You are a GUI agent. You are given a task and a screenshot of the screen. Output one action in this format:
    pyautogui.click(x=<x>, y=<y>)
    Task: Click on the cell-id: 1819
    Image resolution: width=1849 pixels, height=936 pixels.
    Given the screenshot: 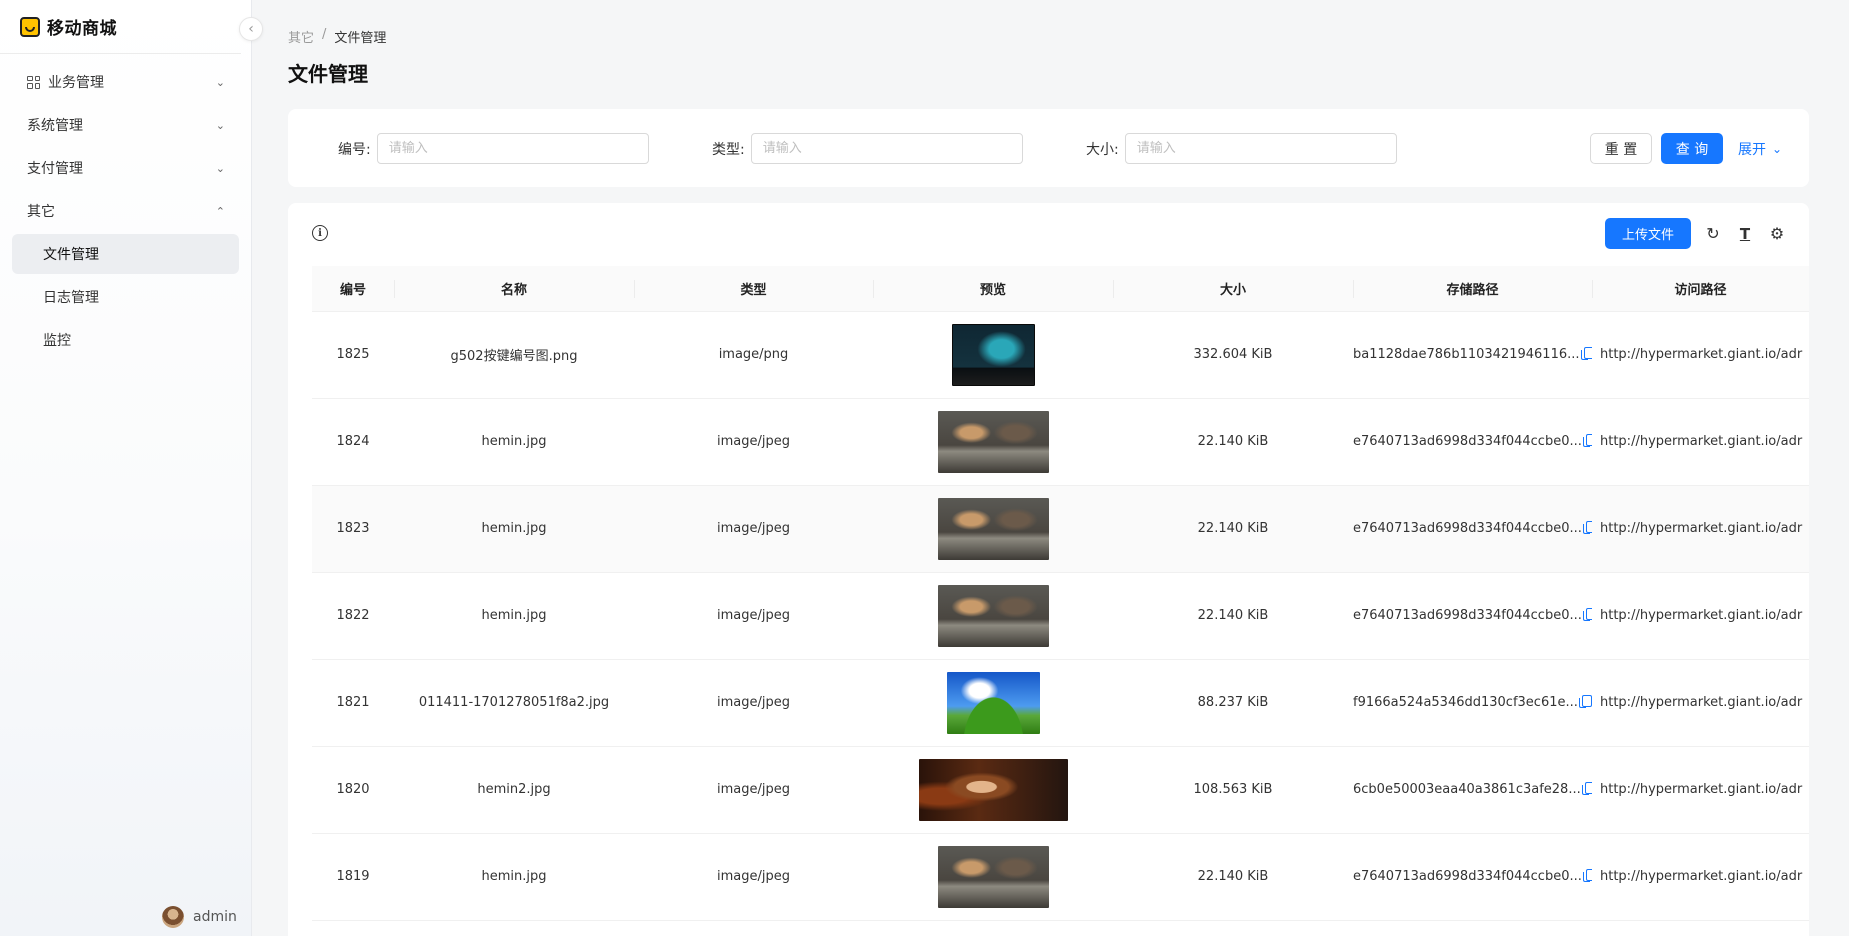 What is the action you would take?
    pyautogui.click(x=353, y=877)
    